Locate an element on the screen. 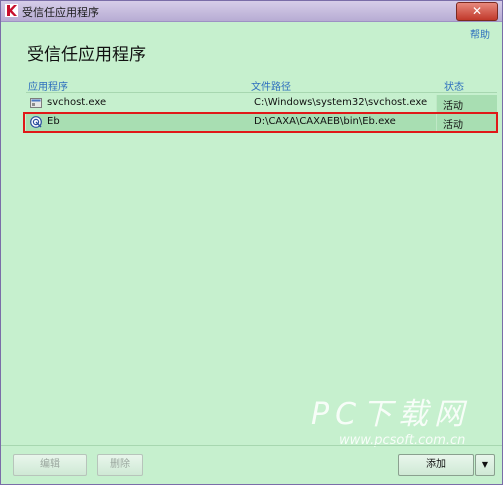  title-bar: 受信任应用程序 ✕ is located at coordinates (251, 11).